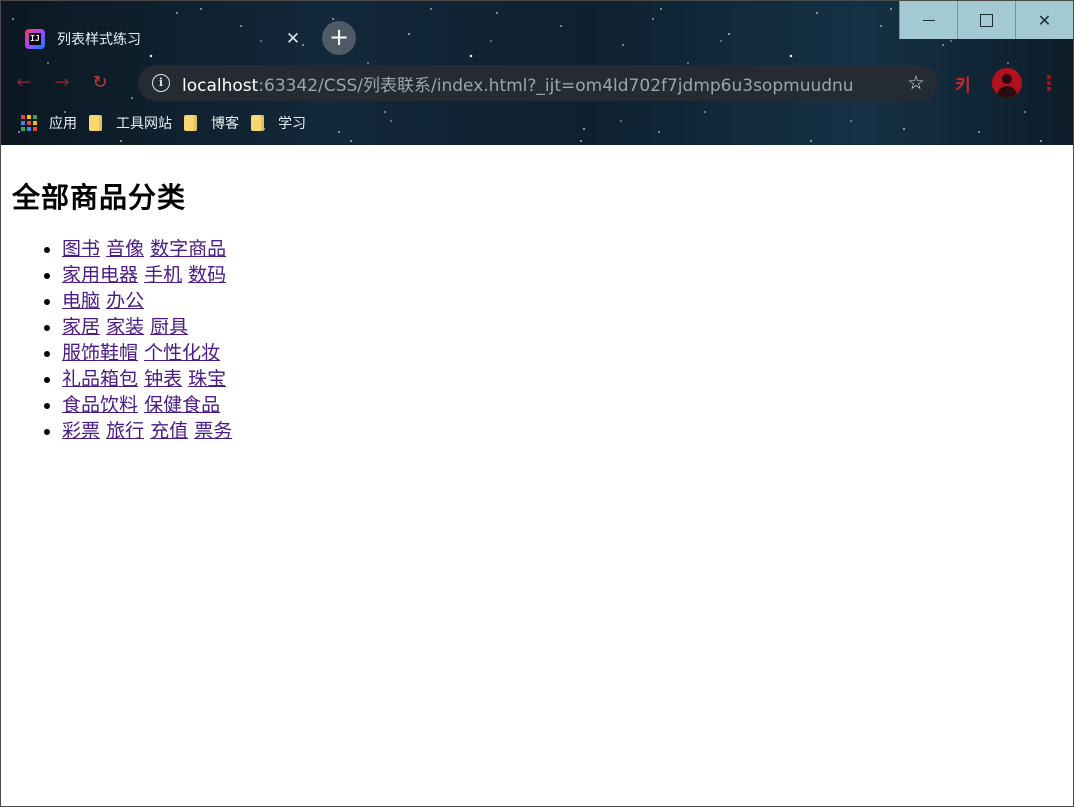 This screenshot has width=1074, height=807. What do you see at coordinates (63, 124) in the screenshot?
I see `bookmark-label: 应用` at bounding box center [63, 124].